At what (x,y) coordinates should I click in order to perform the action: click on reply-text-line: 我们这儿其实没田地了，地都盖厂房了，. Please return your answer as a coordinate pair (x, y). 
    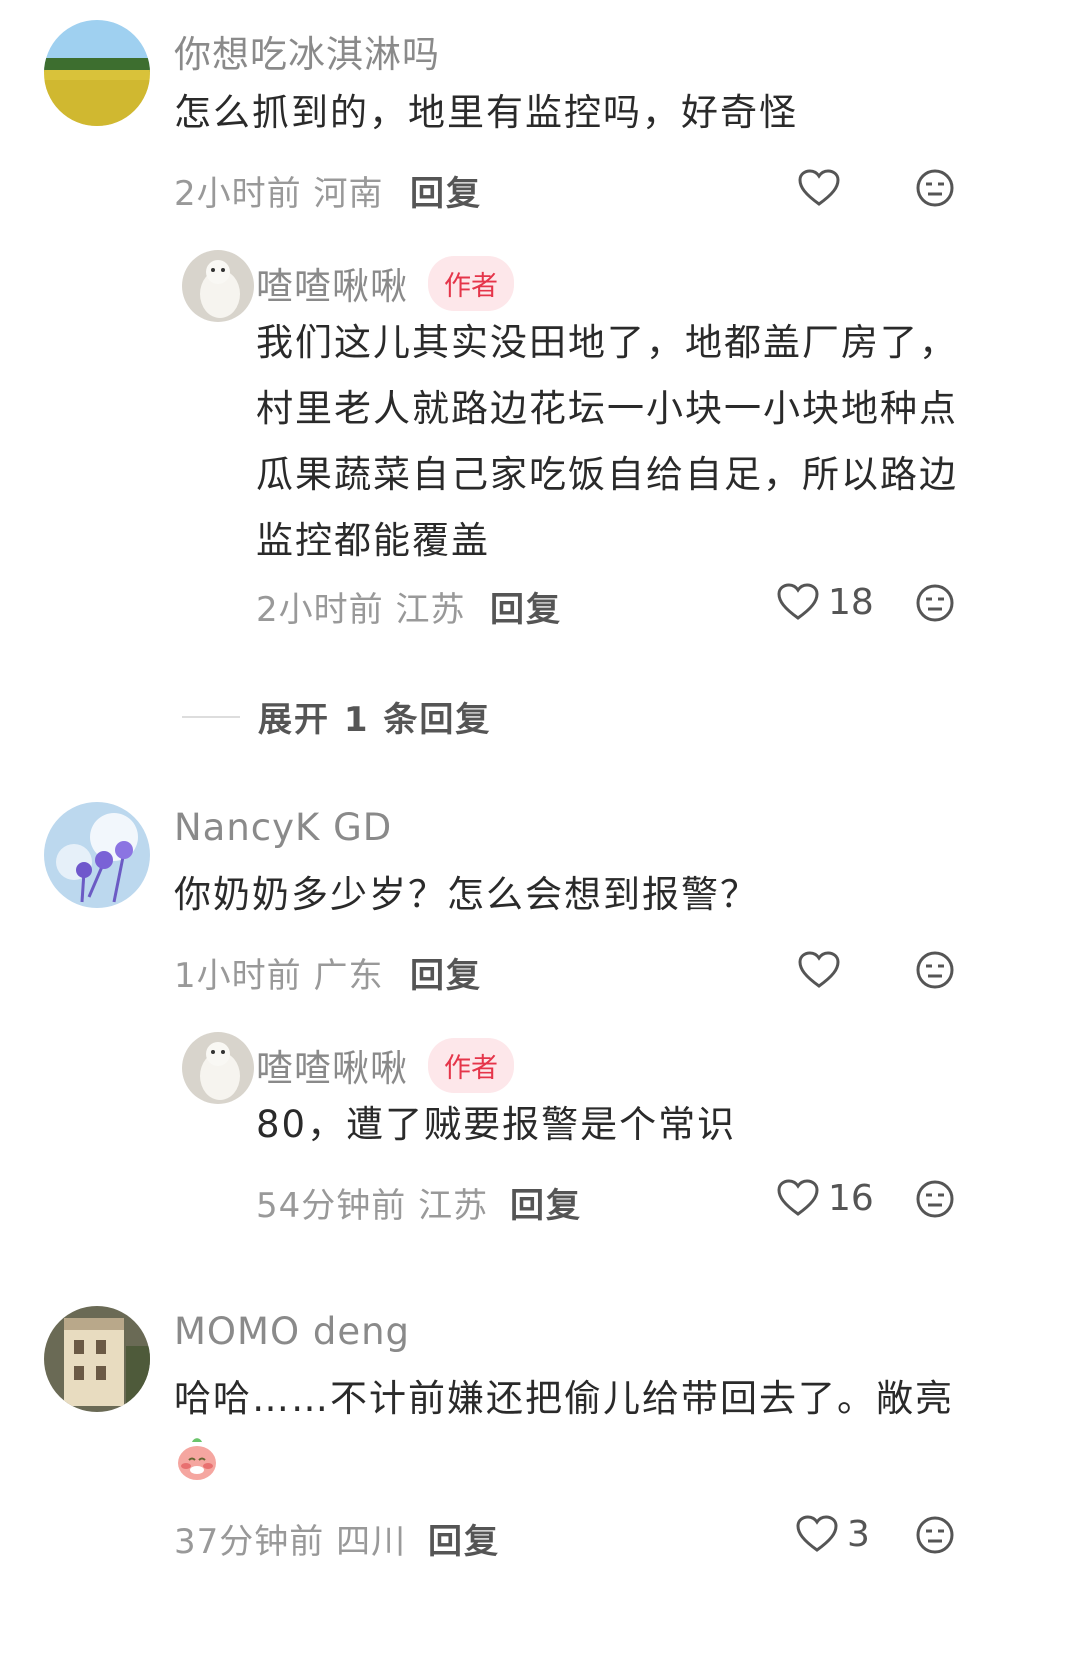
    Looking at the image, I should click on (607, 342).